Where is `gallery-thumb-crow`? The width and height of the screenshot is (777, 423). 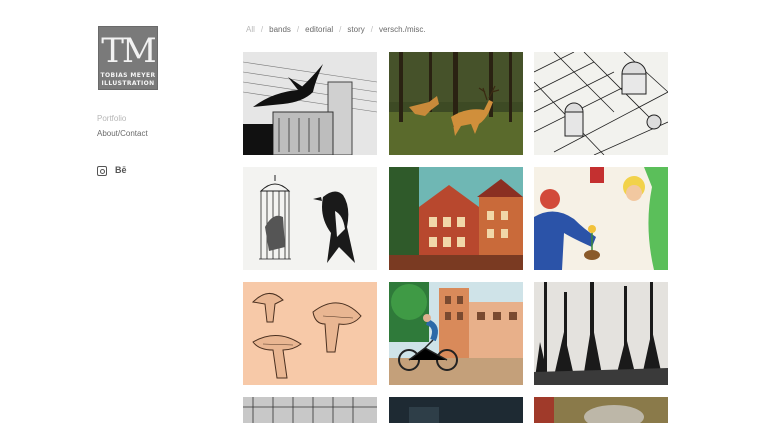
gallery-thumb-crow is located at coordinates (310, 103).